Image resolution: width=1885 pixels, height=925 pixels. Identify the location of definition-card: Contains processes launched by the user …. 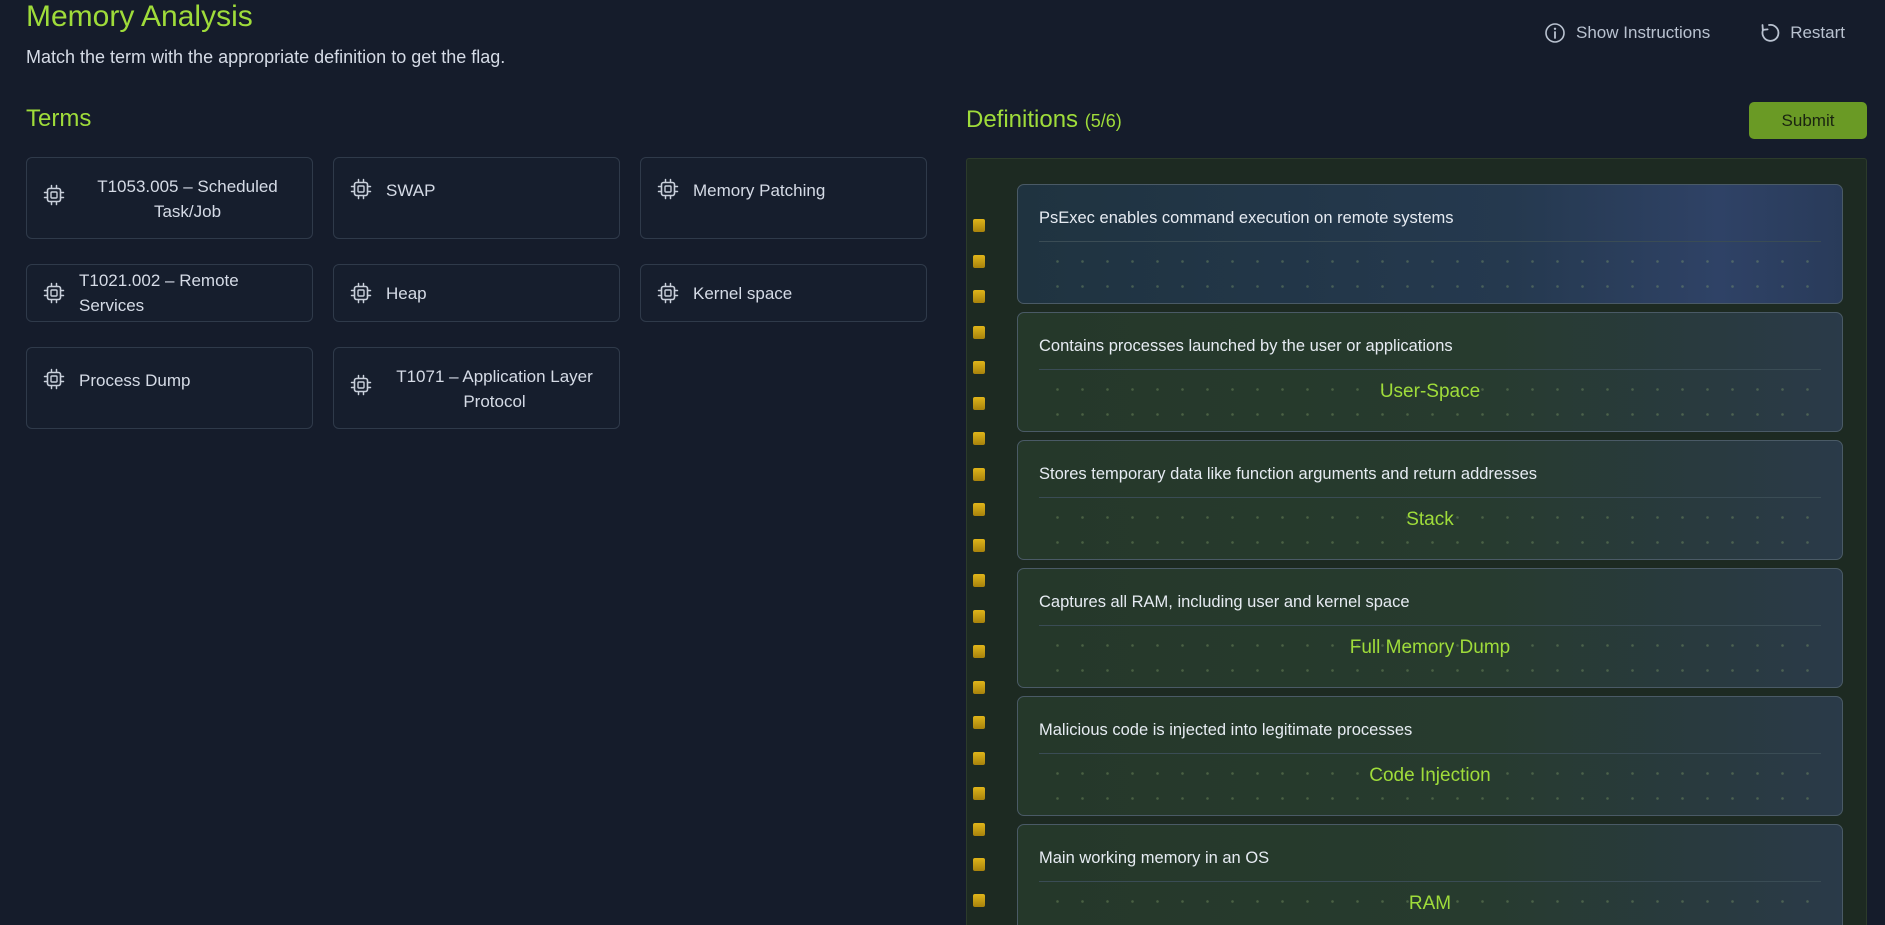
(1430, 372).